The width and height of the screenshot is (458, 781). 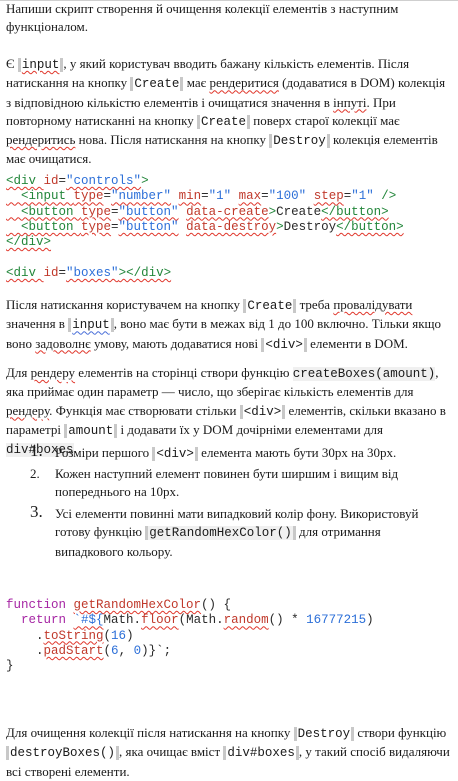 What do you see at coordinates (220, 533) in the screenshot?
I see `code-getRandomHexColor: getRandomHexColor()` at bounding box center [220, 533].